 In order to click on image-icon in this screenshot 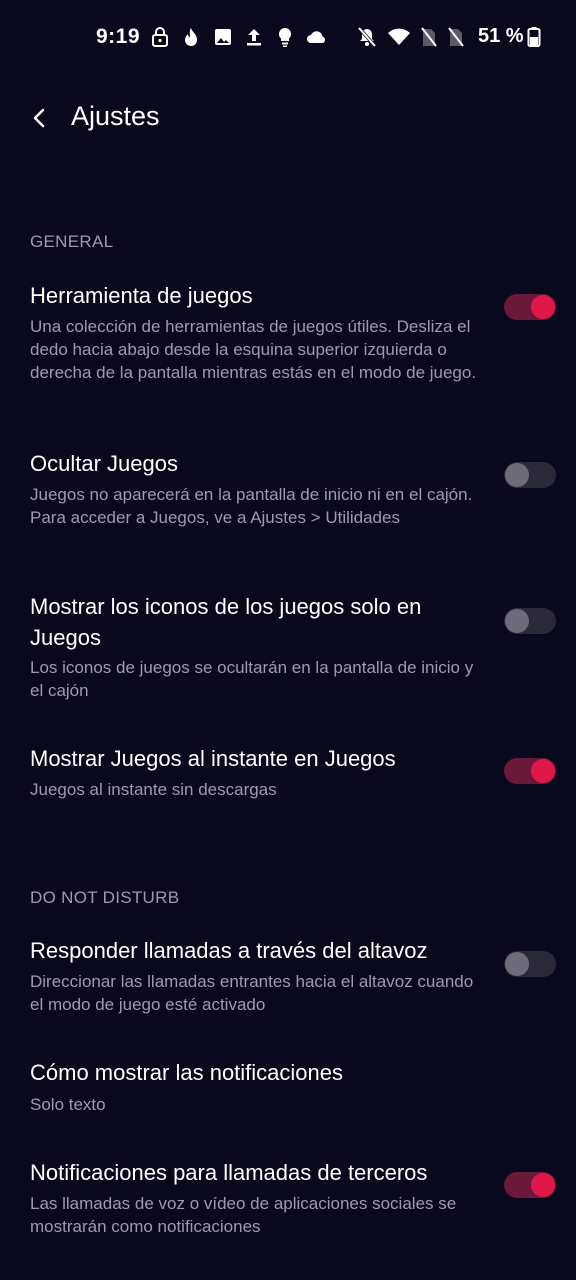, I will do `click(223, 37)`.